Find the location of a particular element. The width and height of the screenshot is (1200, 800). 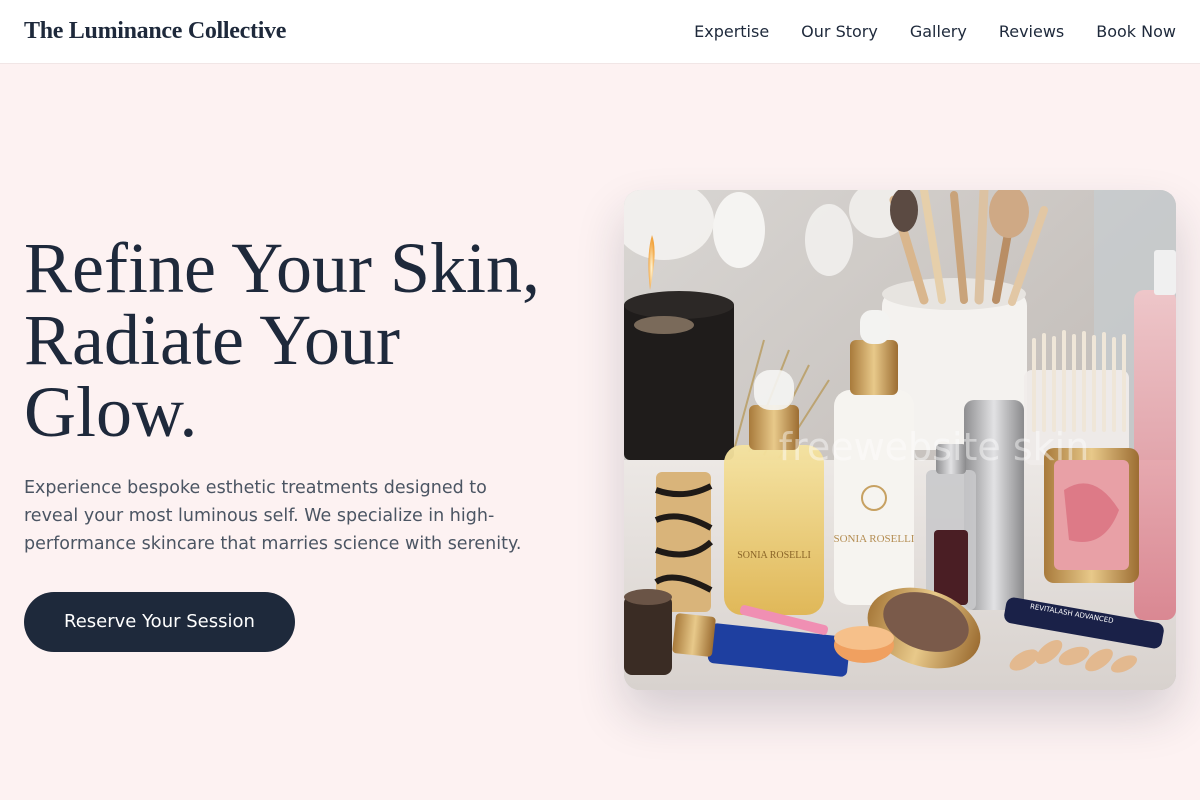

reserve-session-button: Reserve Your Session is located at coordinates (159, 622).